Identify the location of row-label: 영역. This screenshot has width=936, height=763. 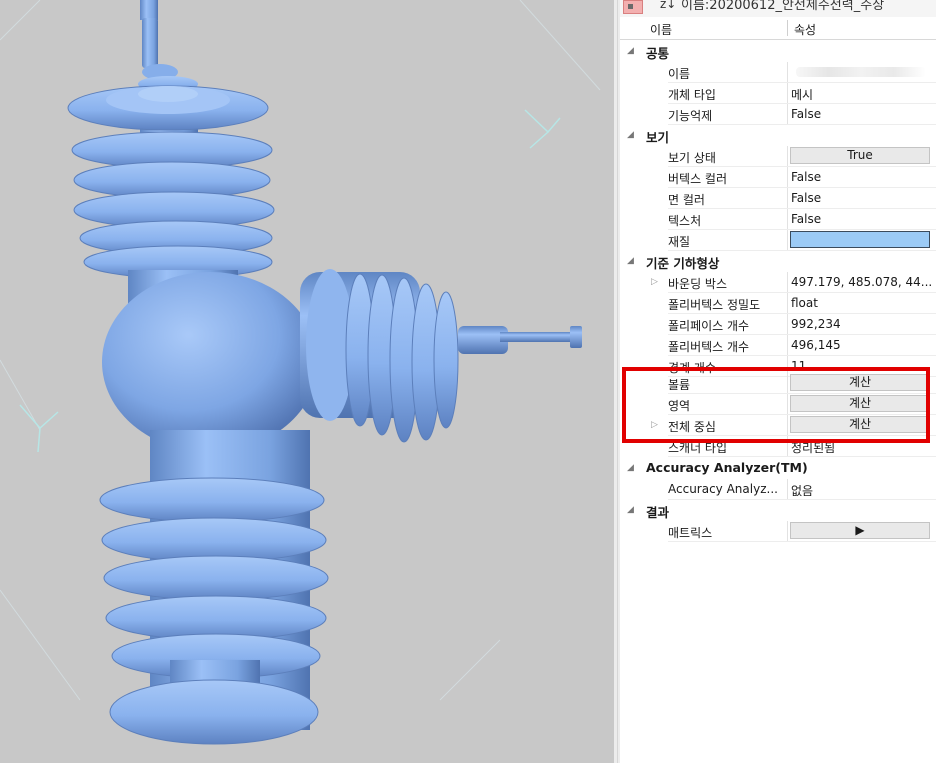
(679, 406).